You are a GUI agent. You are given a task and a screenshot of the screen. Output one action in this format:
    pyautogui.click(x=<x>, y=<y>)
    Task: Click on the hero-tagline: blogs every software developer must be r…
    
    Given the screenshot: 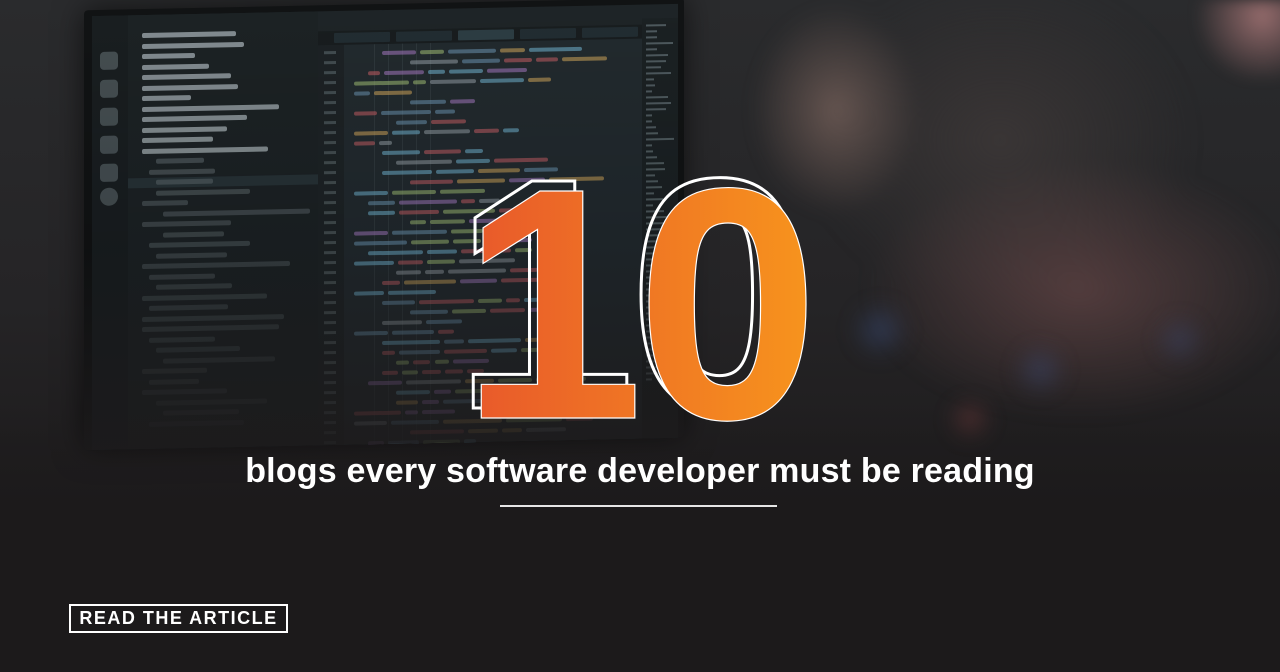 What is the action you would take?
    pyautogui.click(x=640, y=471)
    